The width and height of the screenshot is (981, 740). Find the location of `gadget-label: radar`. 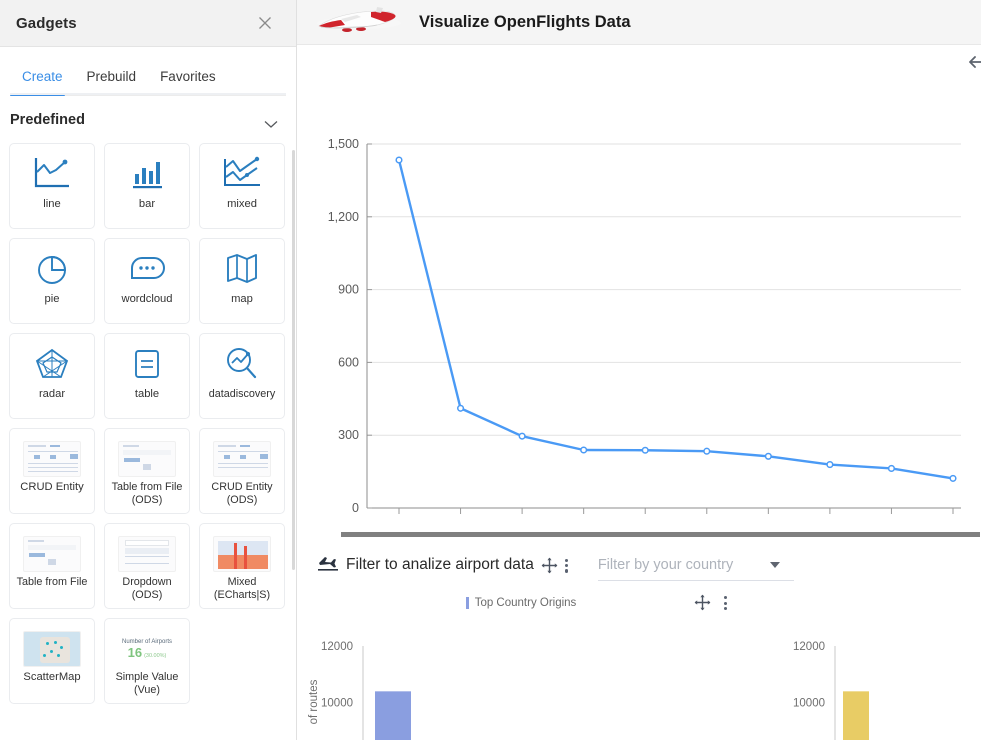

gadget-label: radar is located at coordinates (52, 394).